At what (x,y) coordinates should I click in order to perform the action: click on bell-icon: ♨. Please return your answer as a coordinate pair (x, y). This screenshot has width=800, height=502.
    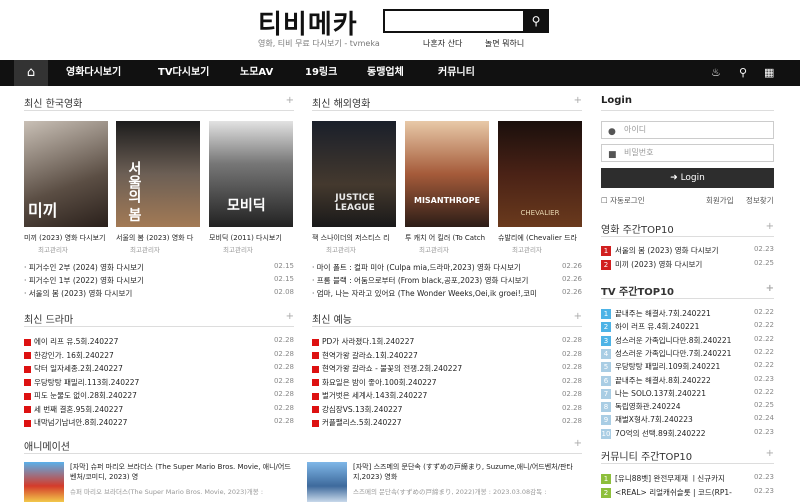
    Looking at the image, I should click on (716, 73).